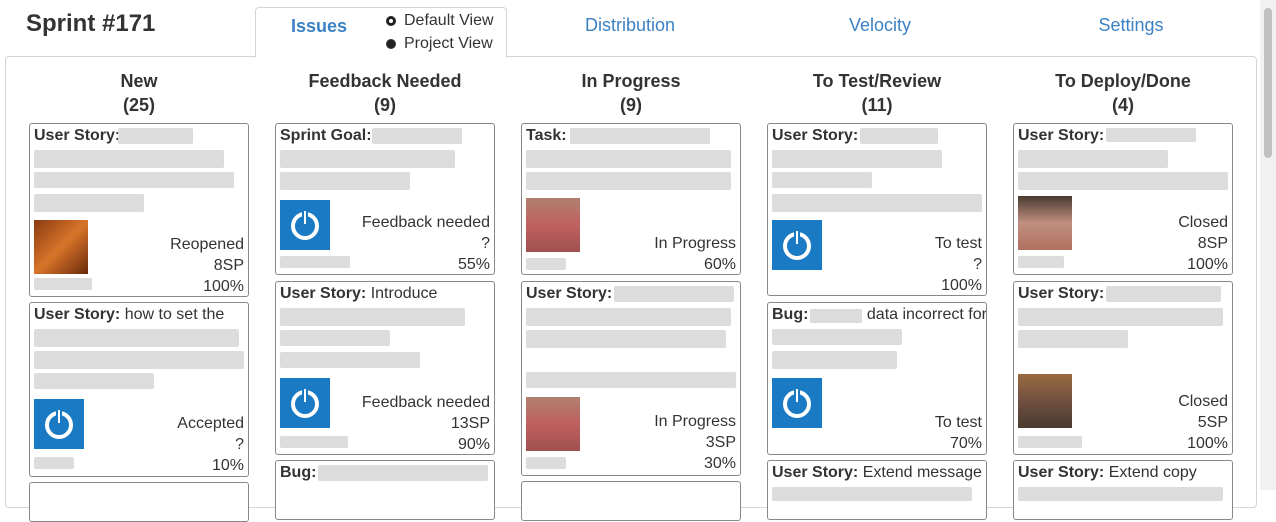  I want to click on progress-percent: 70%, so click(965, 443).